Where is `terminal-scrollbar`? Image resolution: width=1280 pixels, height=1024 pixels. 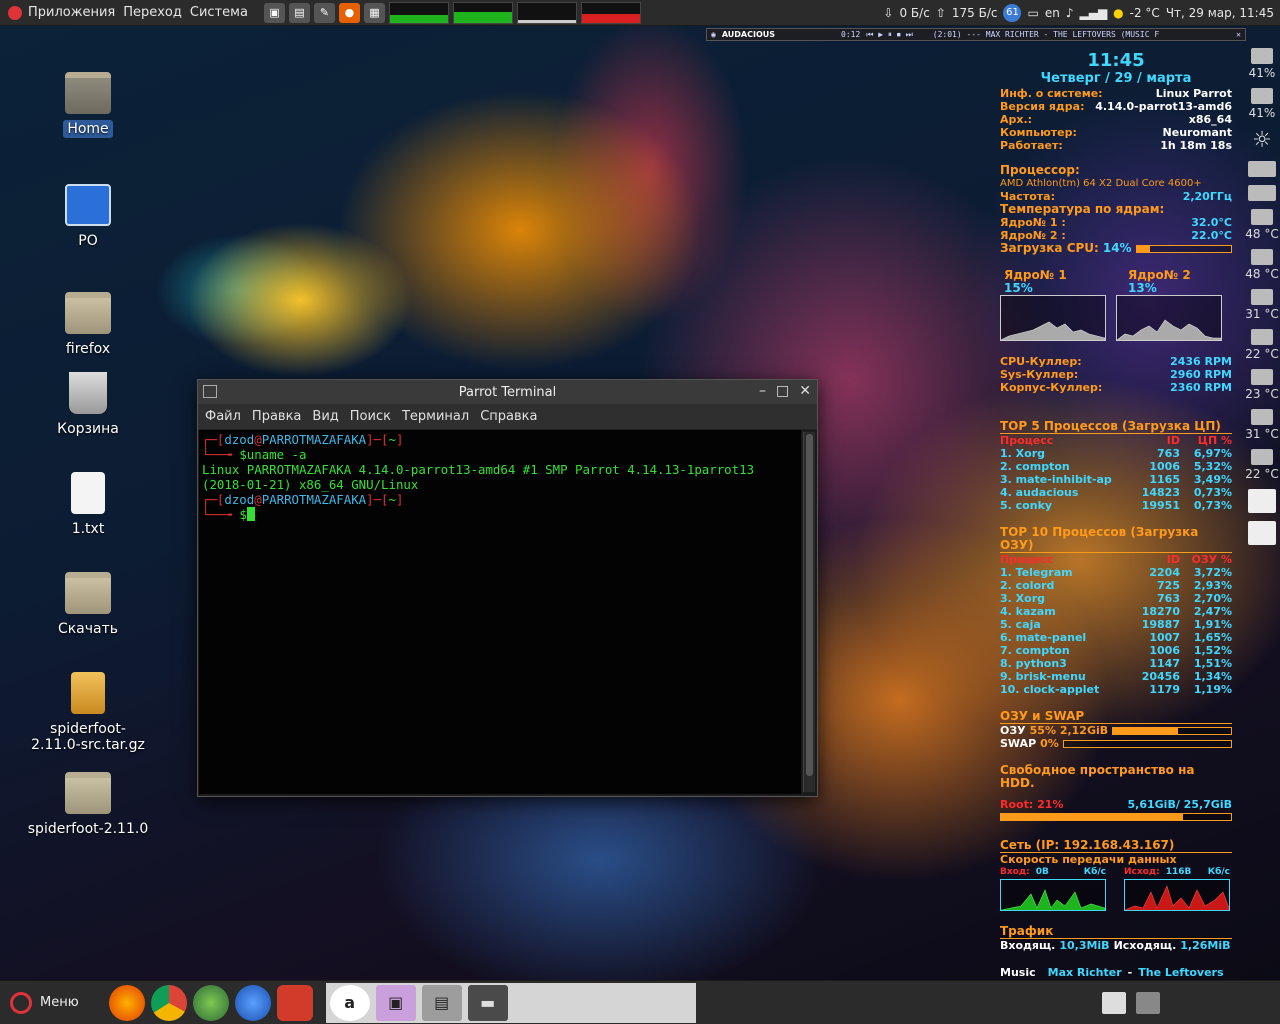 terminal-scrollbar is located at coordinates (809, 612).